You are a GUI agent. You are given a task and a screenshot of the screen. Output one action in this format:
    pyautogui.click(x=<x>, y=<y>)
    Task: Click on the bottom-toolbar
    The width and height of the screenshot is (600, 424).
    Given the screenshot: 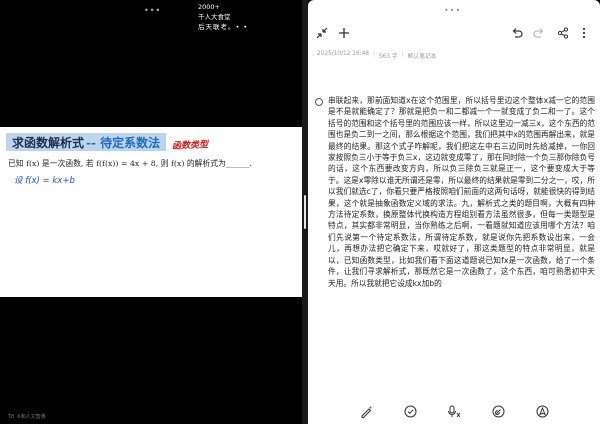 What is the action you would take?
    pyautogui.click(x=454, y=411)
    